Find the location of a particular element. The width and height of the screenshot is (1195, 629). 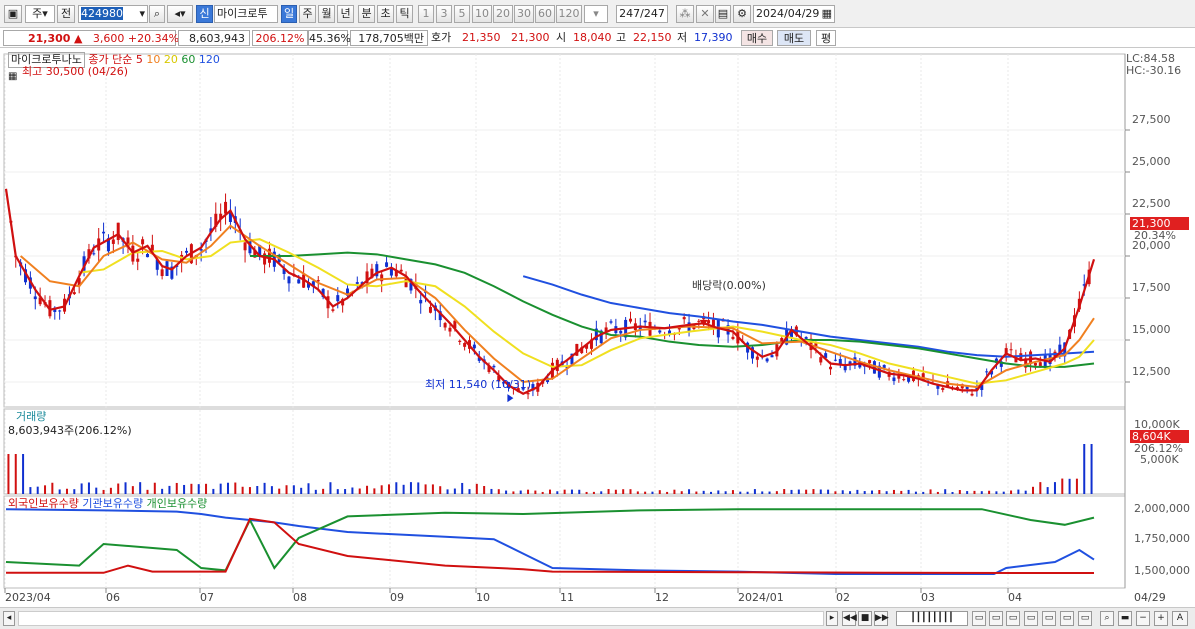

stop-icon: ■ is located at coordinates (865, 618).